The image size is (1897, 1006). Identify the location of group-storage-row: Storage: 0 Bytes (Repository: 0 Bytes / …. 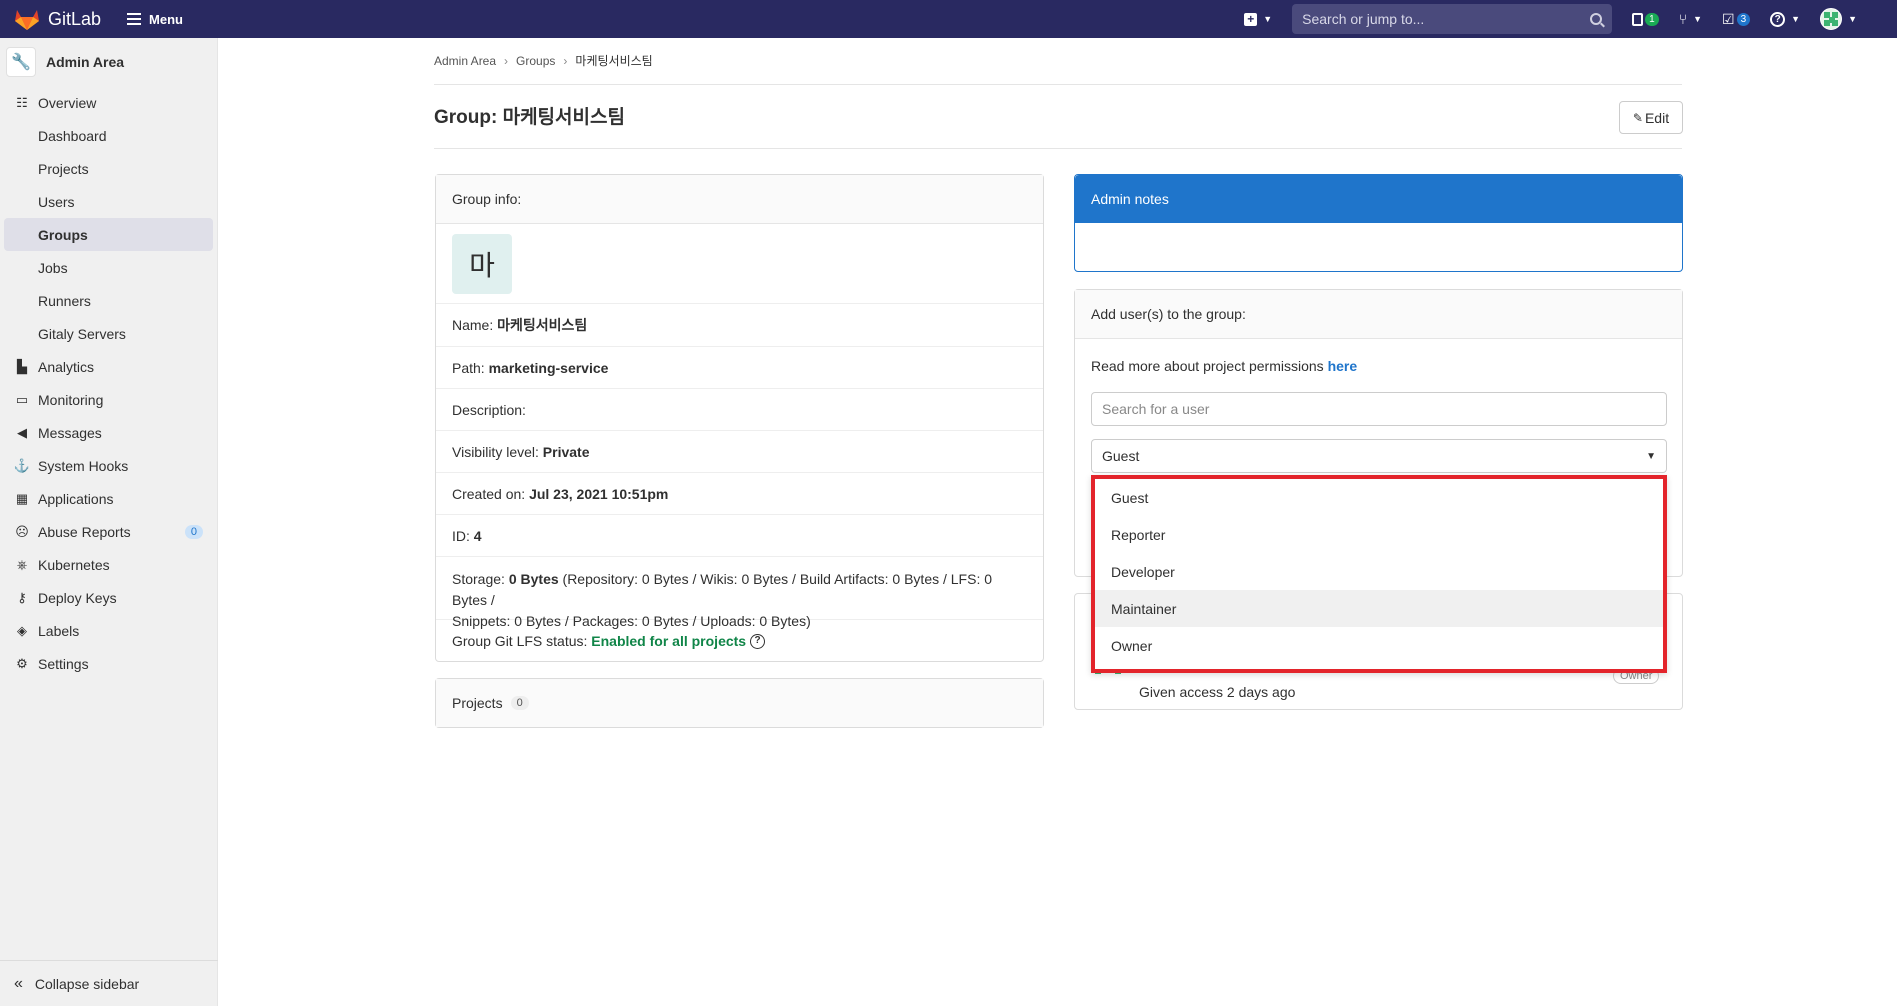
(739, 593).